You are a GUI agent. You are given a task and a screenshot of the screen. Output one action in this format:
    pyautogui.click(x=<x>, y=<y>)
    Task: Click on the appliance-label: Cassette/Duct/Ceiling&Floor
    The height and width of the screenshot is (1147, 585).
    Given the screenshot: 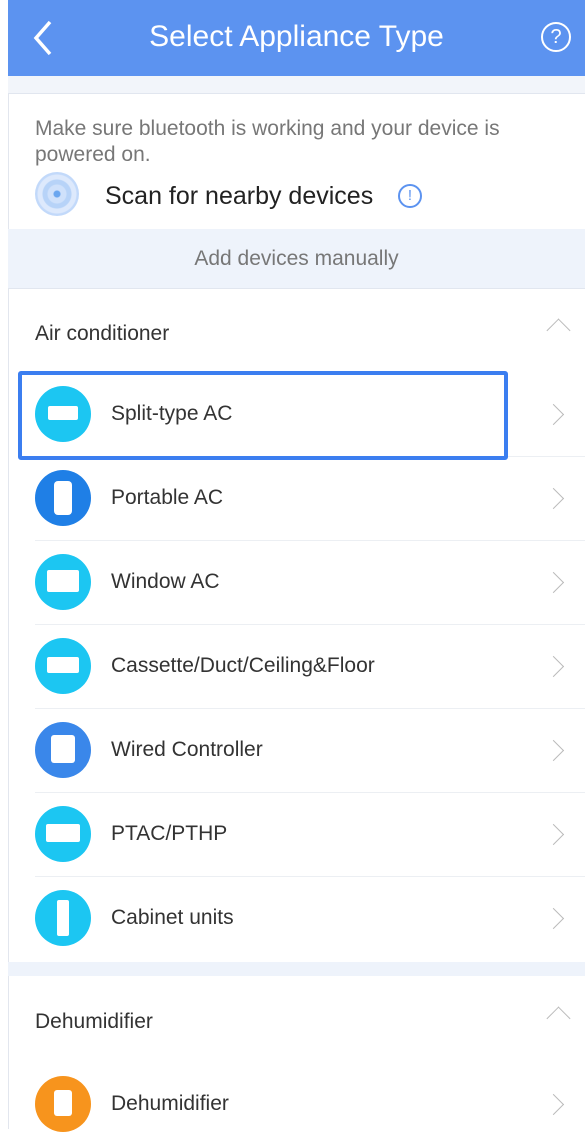 What is the action you would take?
    pyautogui.click(x=243, y=665)
    